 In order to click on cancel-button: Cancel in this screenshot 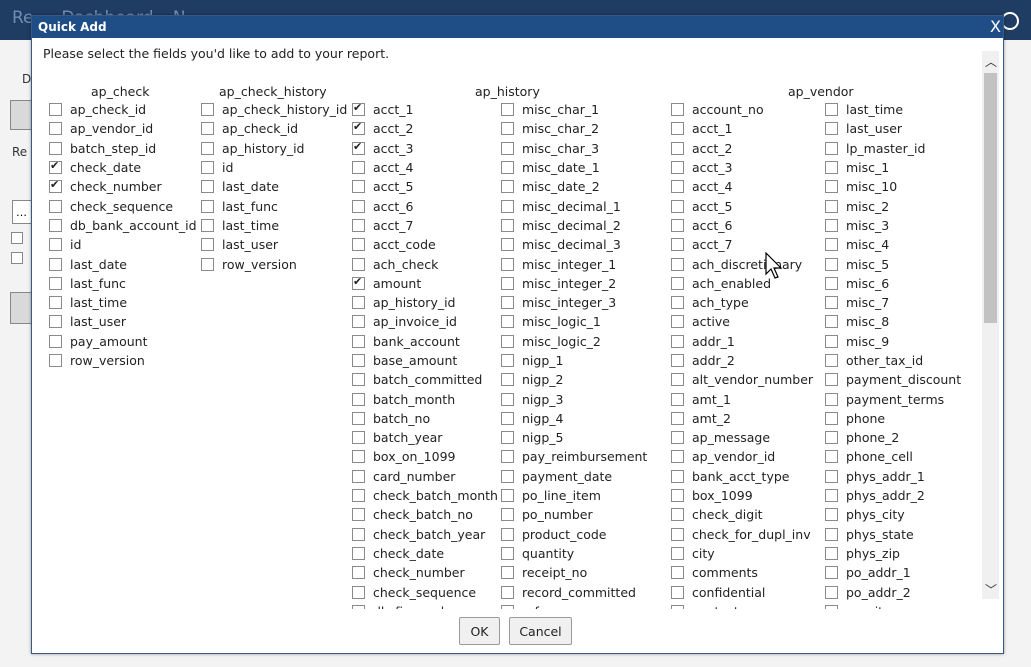, I will do `click(540, 631)`.